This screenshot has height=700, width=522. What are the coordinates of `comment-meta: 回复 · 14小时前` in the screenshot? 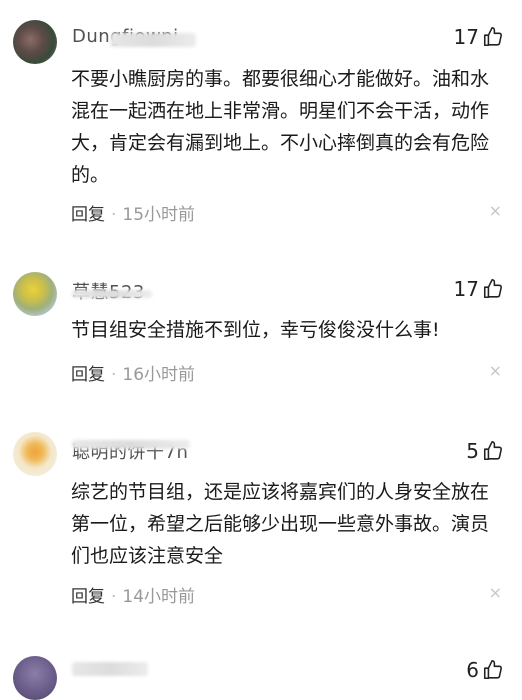 It's located at (133, 594).